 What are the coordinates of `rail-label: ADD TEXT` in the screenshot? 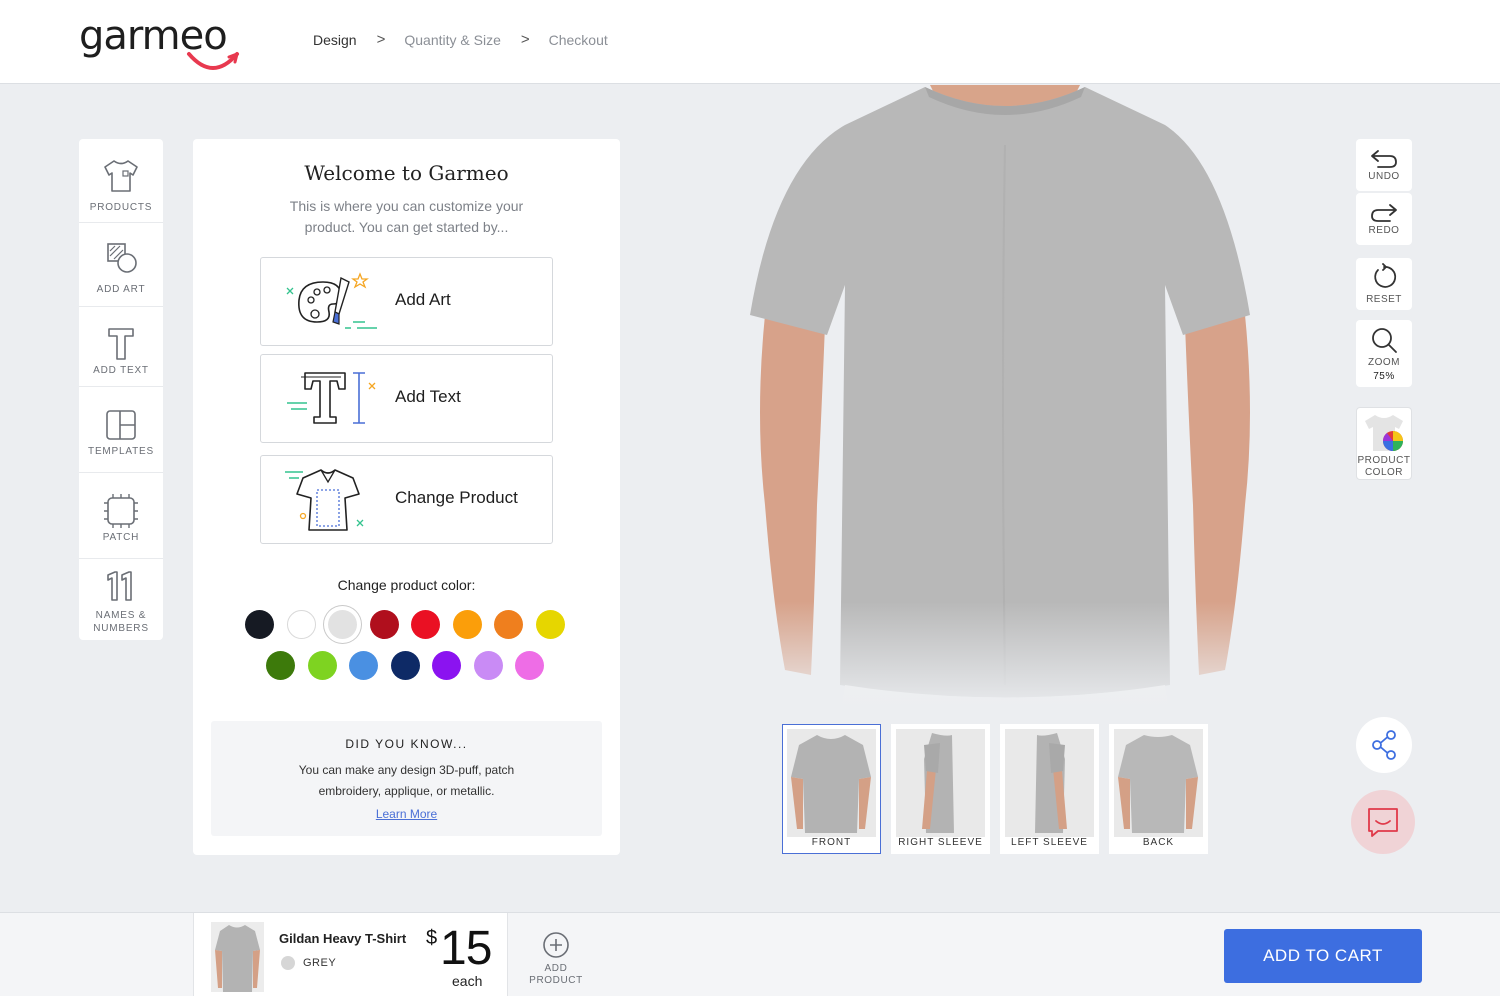 It's located at (121, 370).